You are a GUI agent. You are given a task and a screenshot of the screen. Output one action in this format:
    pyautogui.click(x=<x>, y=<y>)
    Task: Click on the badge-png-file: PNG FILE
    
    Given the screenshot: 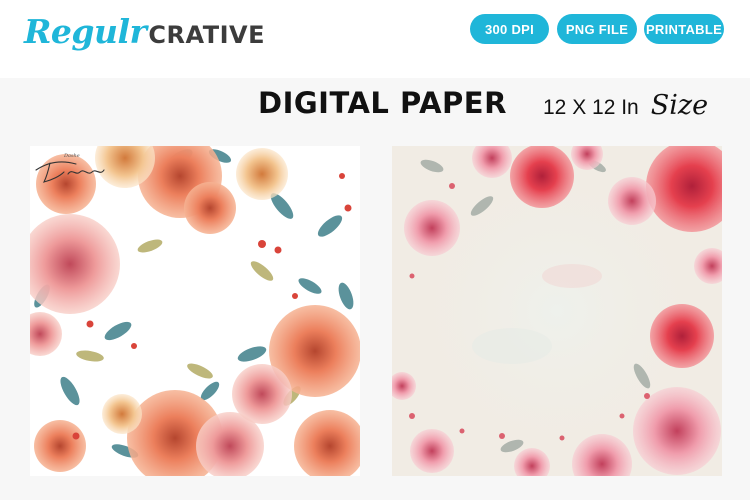 What is the action you would take?
    pyautogui.click(x=597, y=29)
    